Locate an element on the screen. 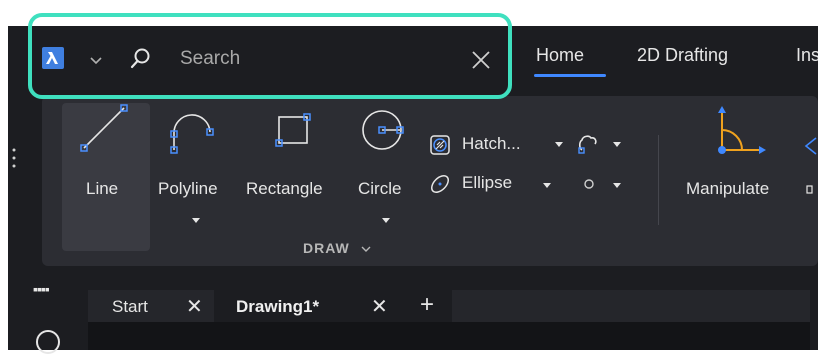  draw-group-label: DRAW is located at coordinates (337, 248).